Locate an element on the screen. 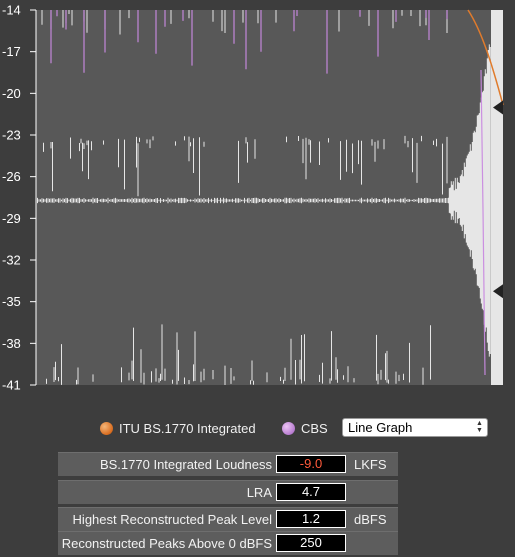  legend-itu: ITU BS.1770 Integrated is located at coordinates (178, 428).